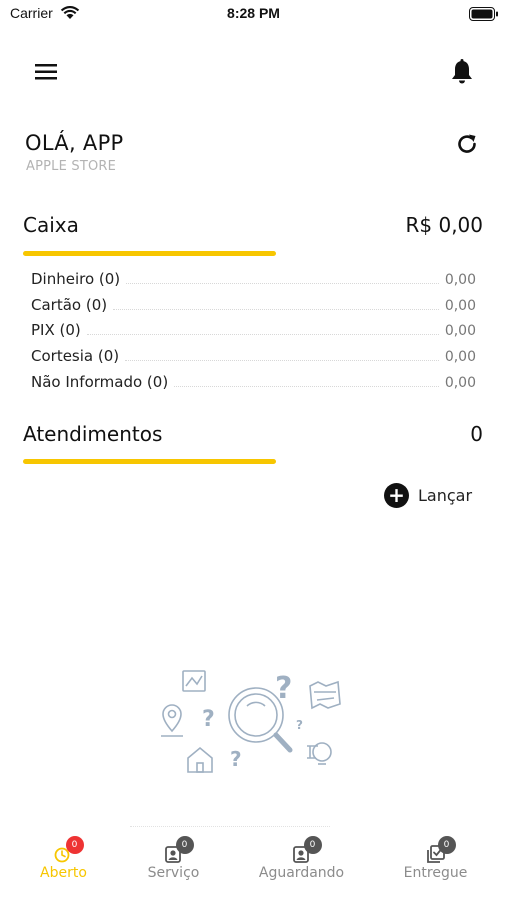 Image resolution: width=507 pixels, height=900 pixels. I want to click on caixa-accent-bar, so click(149, 253).